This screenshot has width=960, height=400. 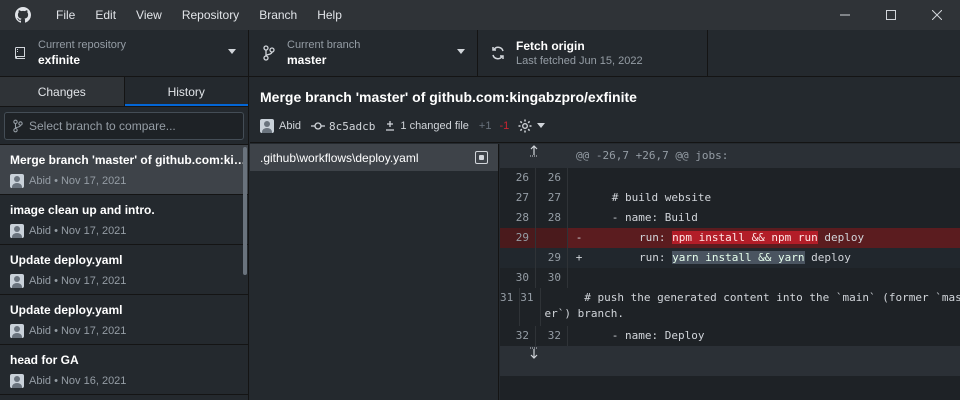 What do you see at coordinates (745, 237) in the screenshot?
I see `deleted-highlight: npm install && npm run` at bounding box center [745, 237].